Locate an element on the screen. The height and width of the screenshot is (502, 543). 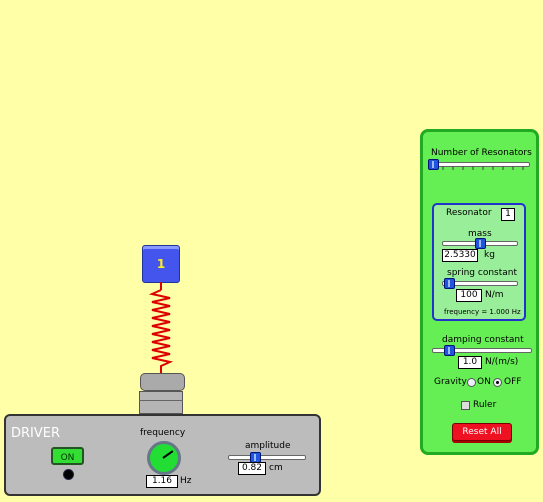
driver-piston is located at coordinates (162, 394).